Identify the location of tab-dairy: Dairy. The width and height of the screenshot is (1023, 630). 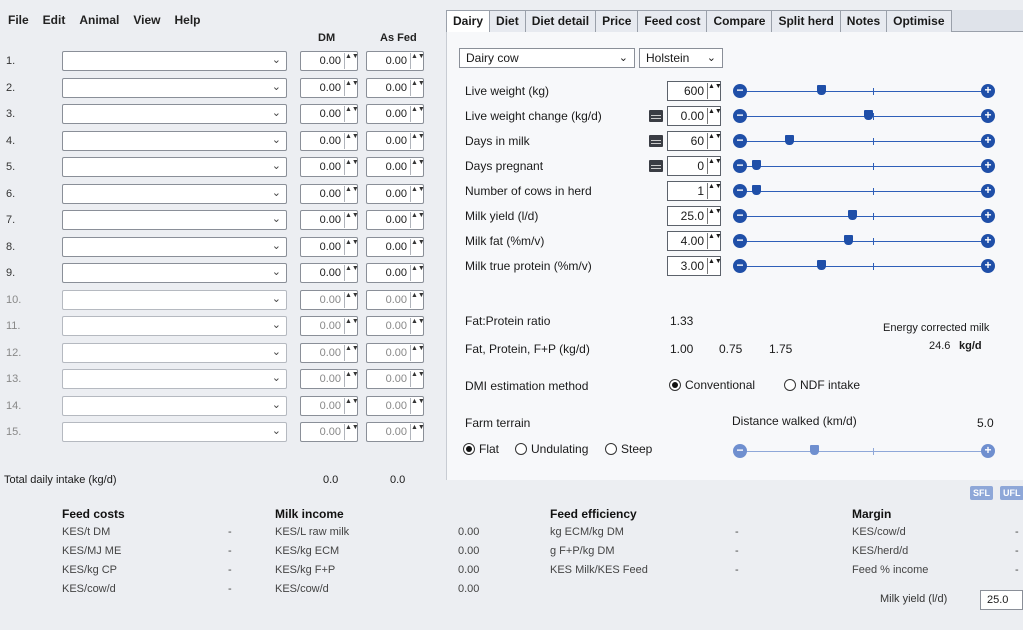
(468, 21).